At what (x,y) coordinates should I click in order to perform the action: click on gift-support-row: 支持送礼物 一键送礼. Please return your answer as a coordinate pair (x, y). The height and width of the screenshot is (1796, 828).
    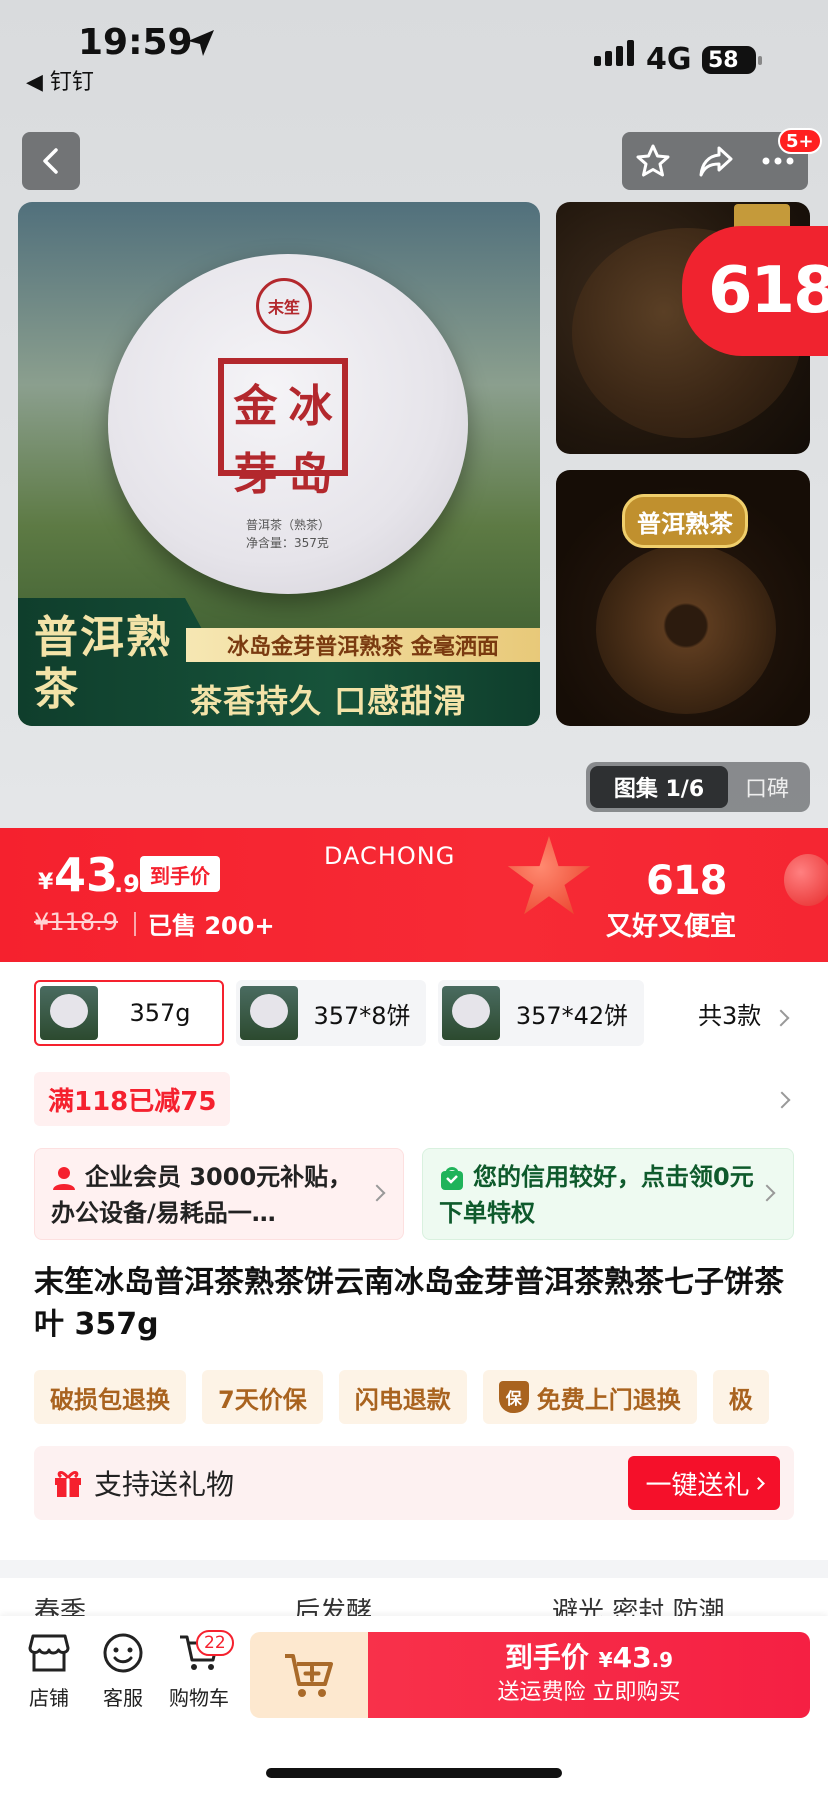
    Looking at the image, I should click on (414, 1483).